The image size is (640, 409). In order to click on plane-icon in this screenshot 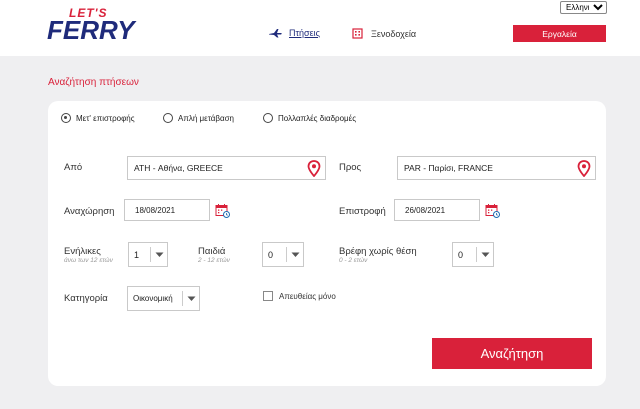, I will do `click(275, 33)`.